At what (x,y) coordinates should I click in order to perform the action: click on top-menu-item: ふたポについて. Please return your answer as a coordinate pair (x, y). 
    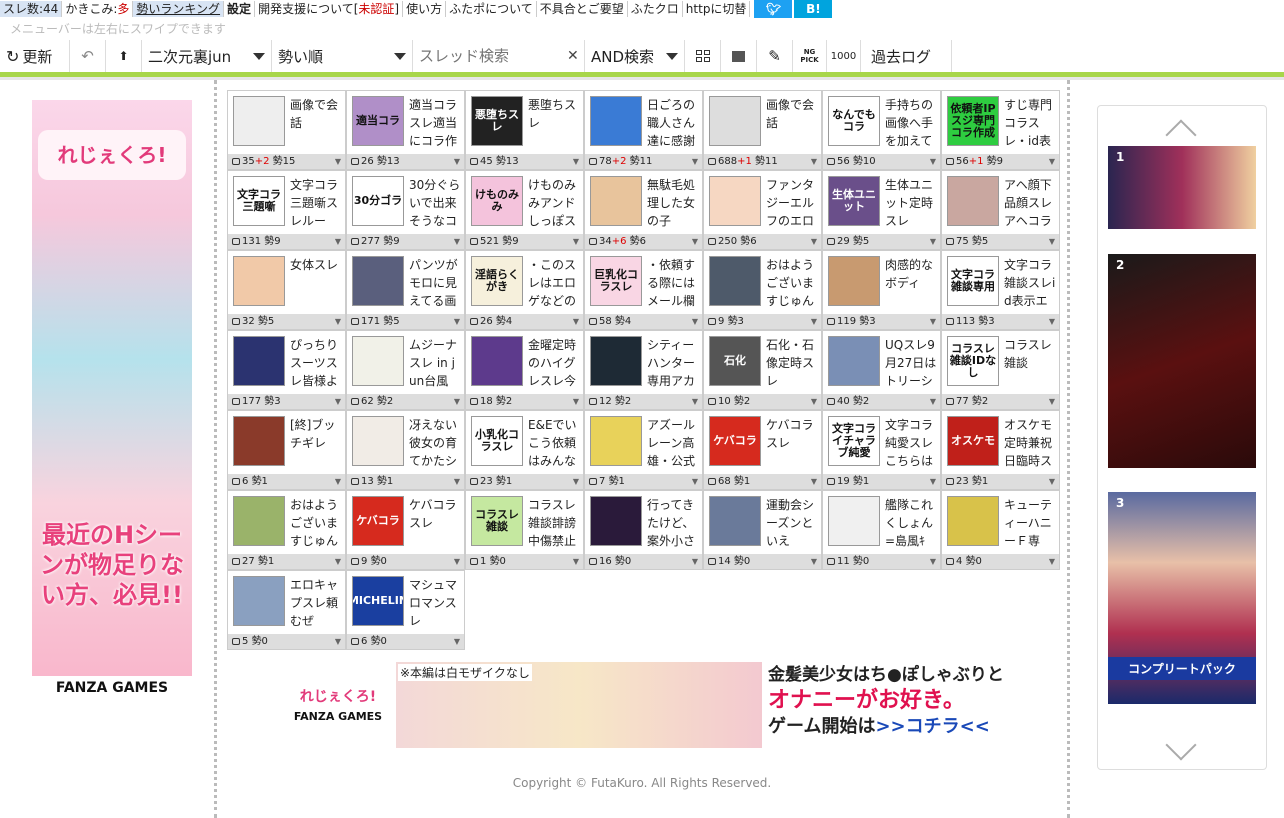
    Looking at the image, I should click on (491, 9).